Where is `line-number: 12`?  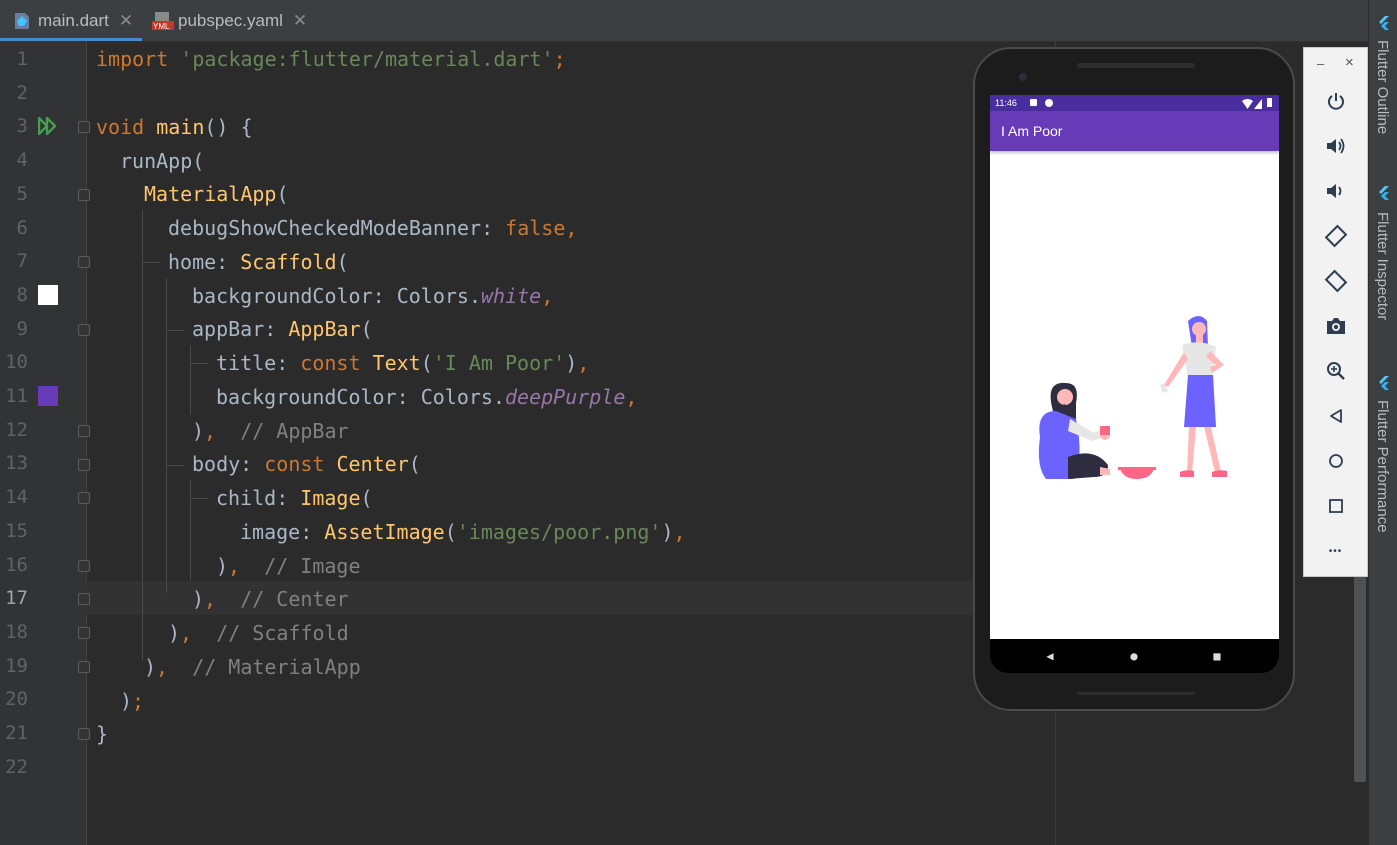 line-number: 12 is located at coordinates (16, 429).